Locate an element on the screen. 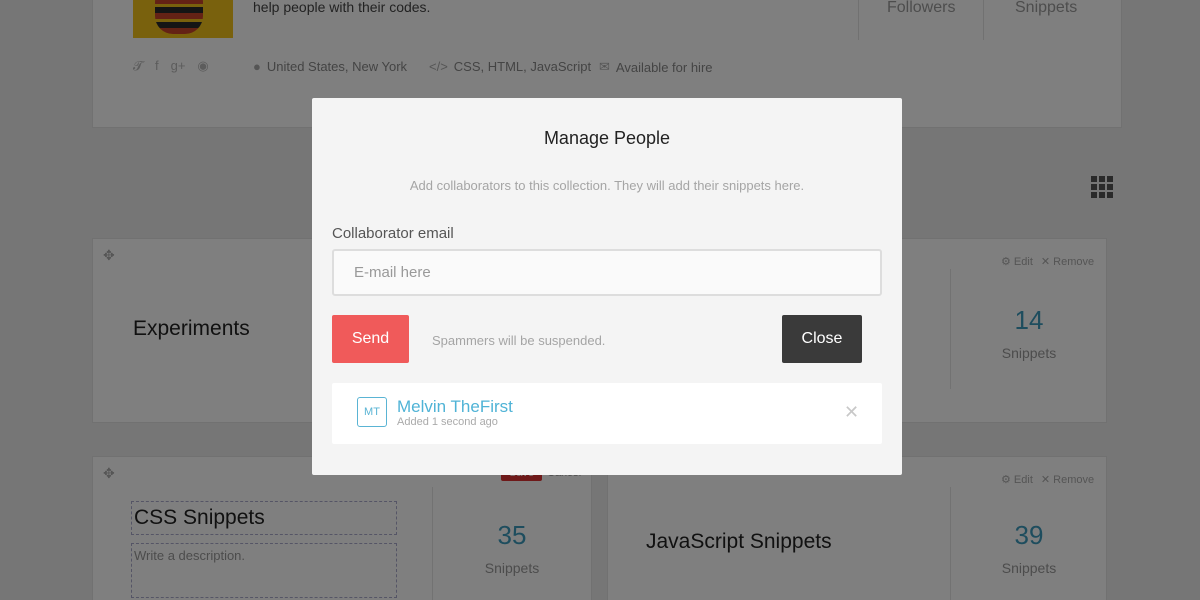 This screenshot has width=1200, height=600. collaborator-email-input is located at coordinates (607, 272).